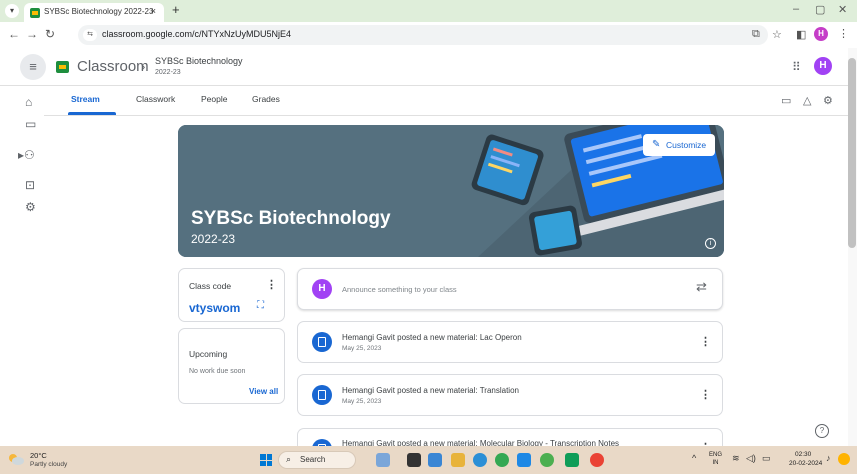 The image size is (857, 474). Describe the element at coordinates (38, 455) in the screenshot. I see `weather-temperature: 20°C` at that location.